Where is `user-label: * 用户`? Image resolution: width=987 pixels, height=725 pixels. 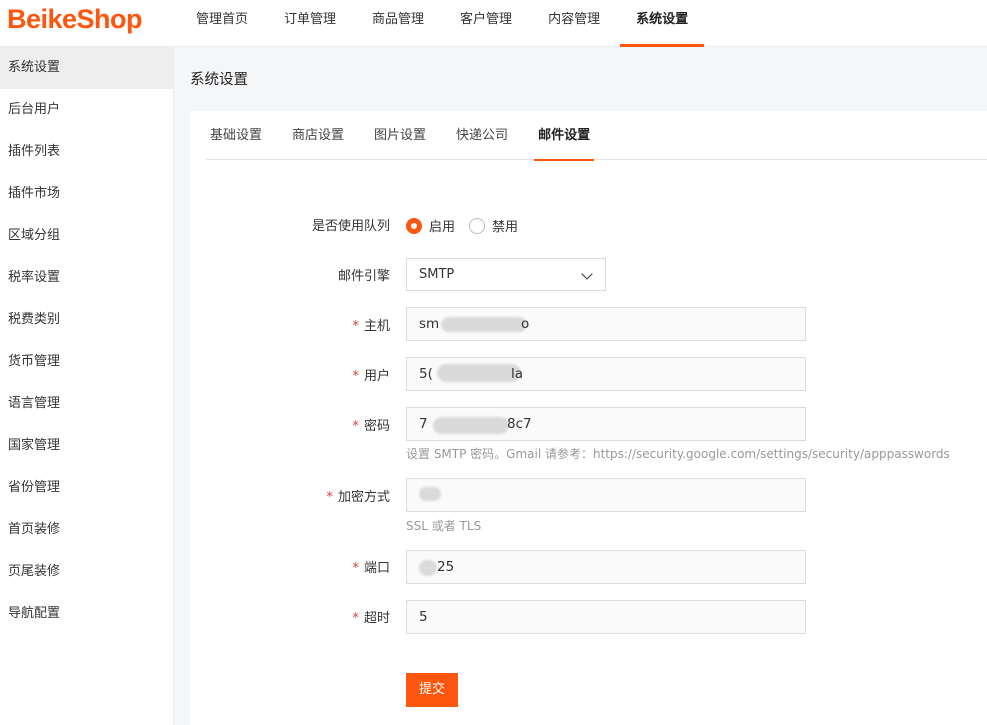 user-label: * 用户 is located at coordinates (371, 376).